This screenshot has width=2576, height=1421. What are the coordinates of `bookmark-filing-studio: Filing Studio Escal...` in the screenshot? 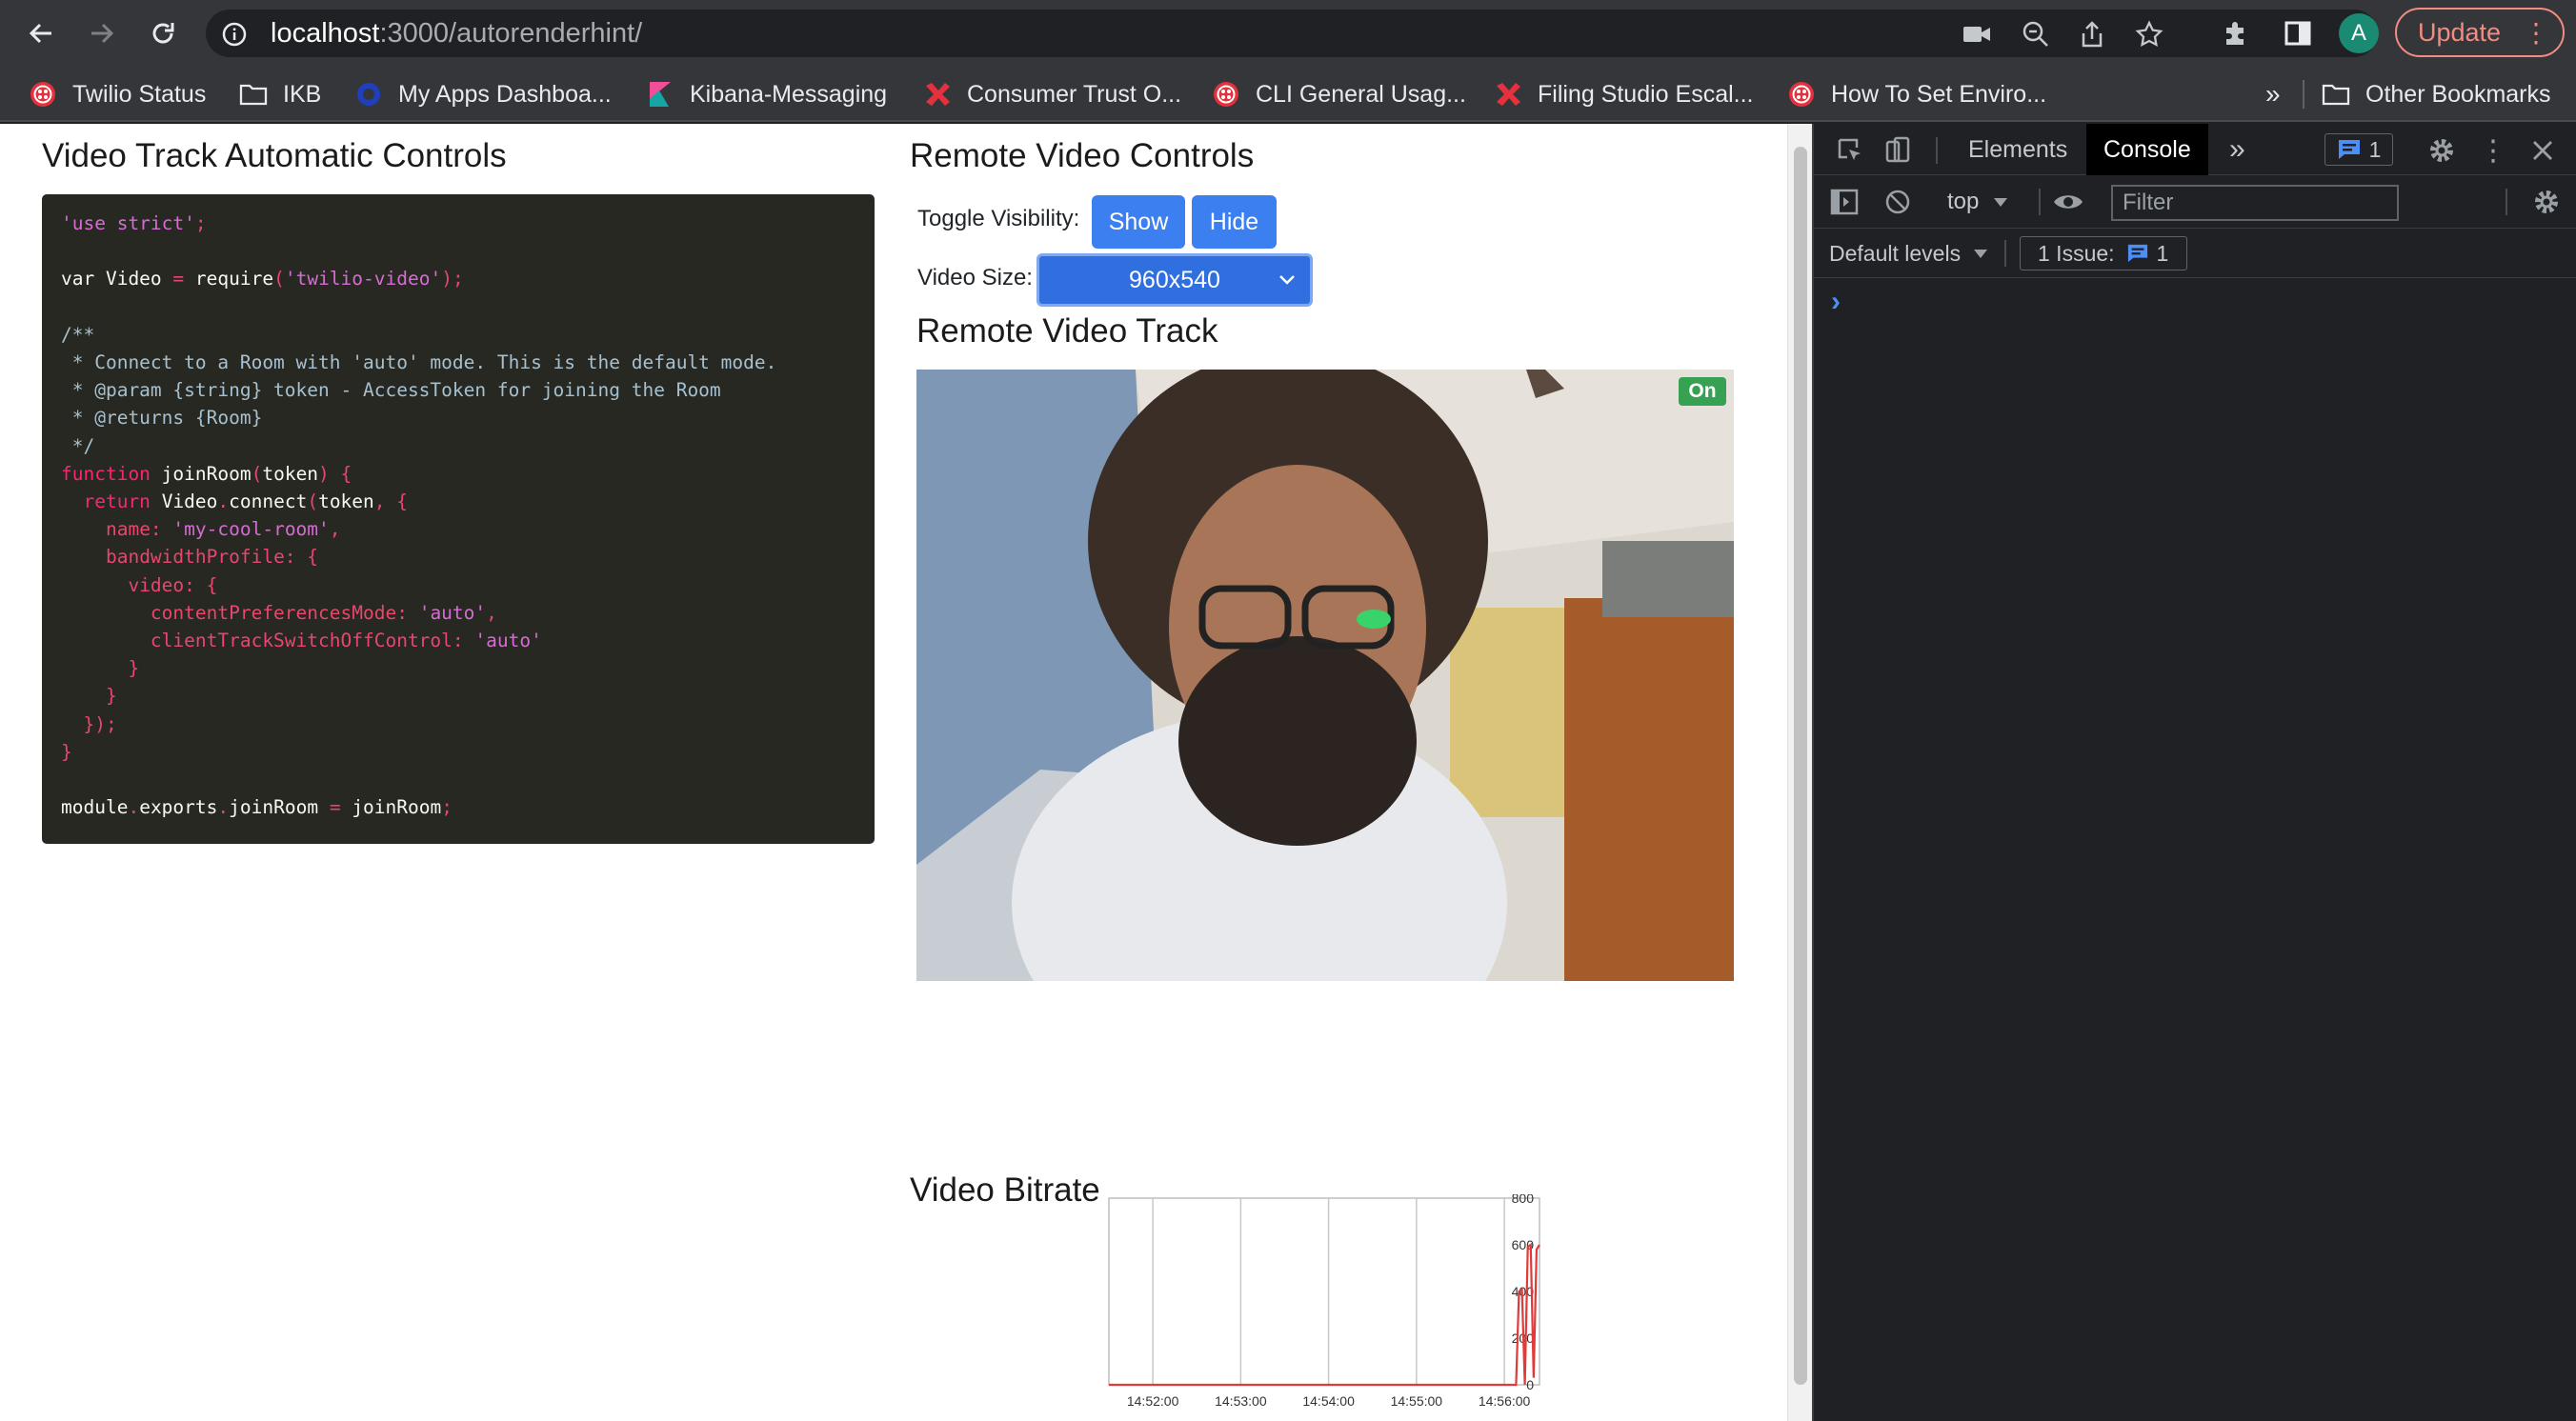 It's located at (1624, 94).